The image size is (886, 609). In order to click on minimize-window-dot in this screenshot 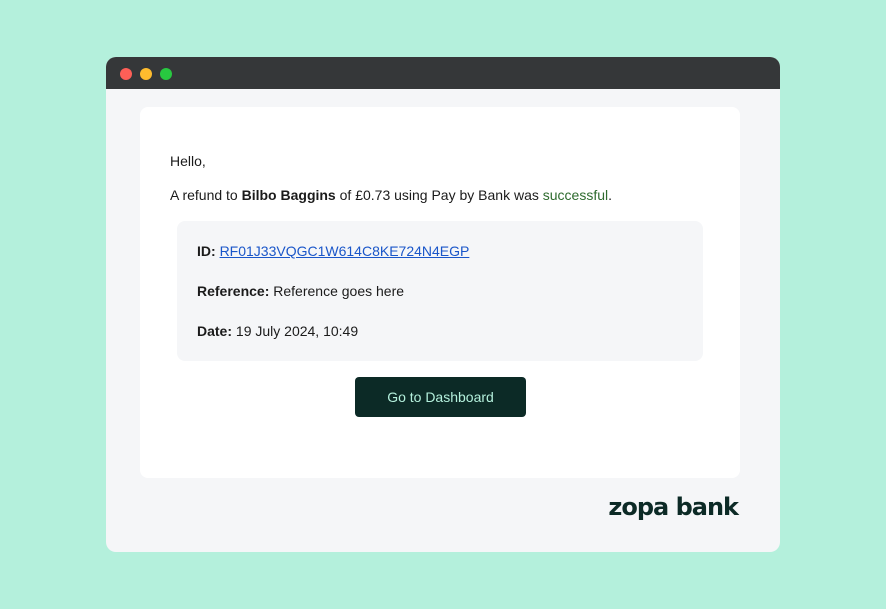, I will do `click(146, 74)`.